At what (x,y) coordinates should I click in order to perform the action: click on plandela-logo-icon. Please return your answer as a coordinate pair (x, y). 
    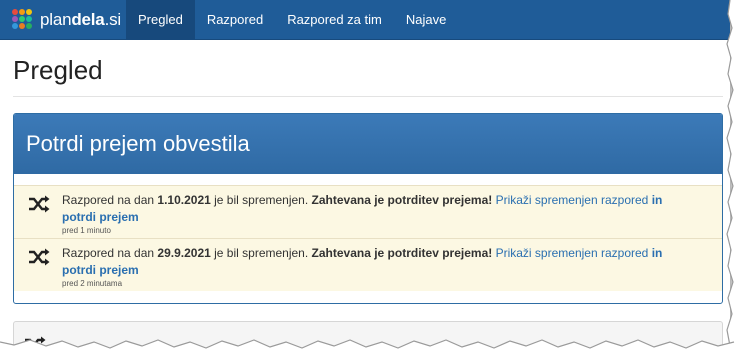
    Looking at the image, I should click on (23, 20).